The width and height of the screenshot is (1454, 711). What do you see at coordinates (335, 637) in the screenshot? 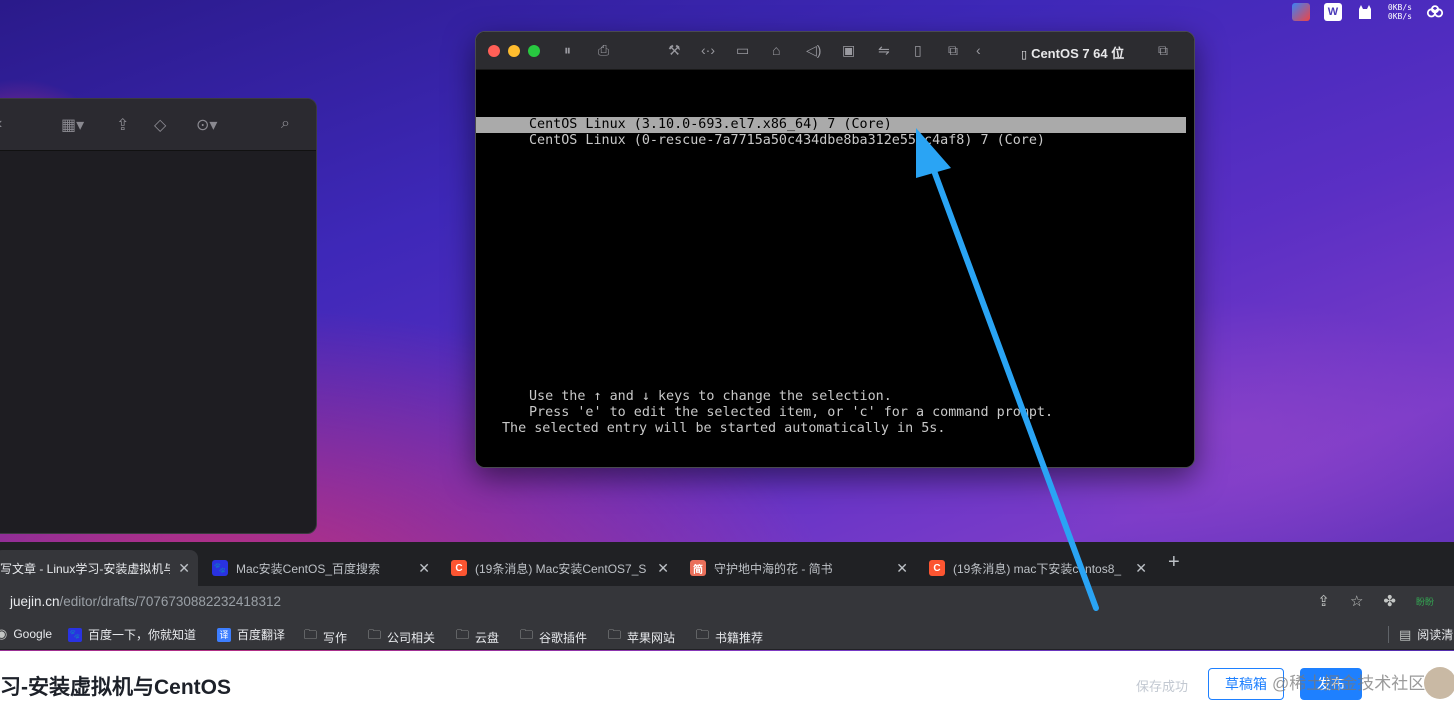
I see `bookmark-label: 写作` at bounding box center [335, 637].